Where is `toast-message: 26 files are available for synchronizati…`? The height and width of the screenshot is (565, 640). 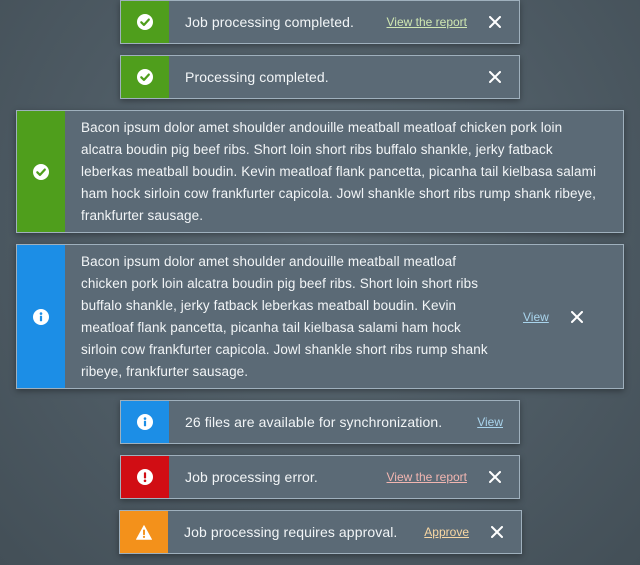
toast-message: 26 files are available for synchronizati… is located at coordinates (314, 422).